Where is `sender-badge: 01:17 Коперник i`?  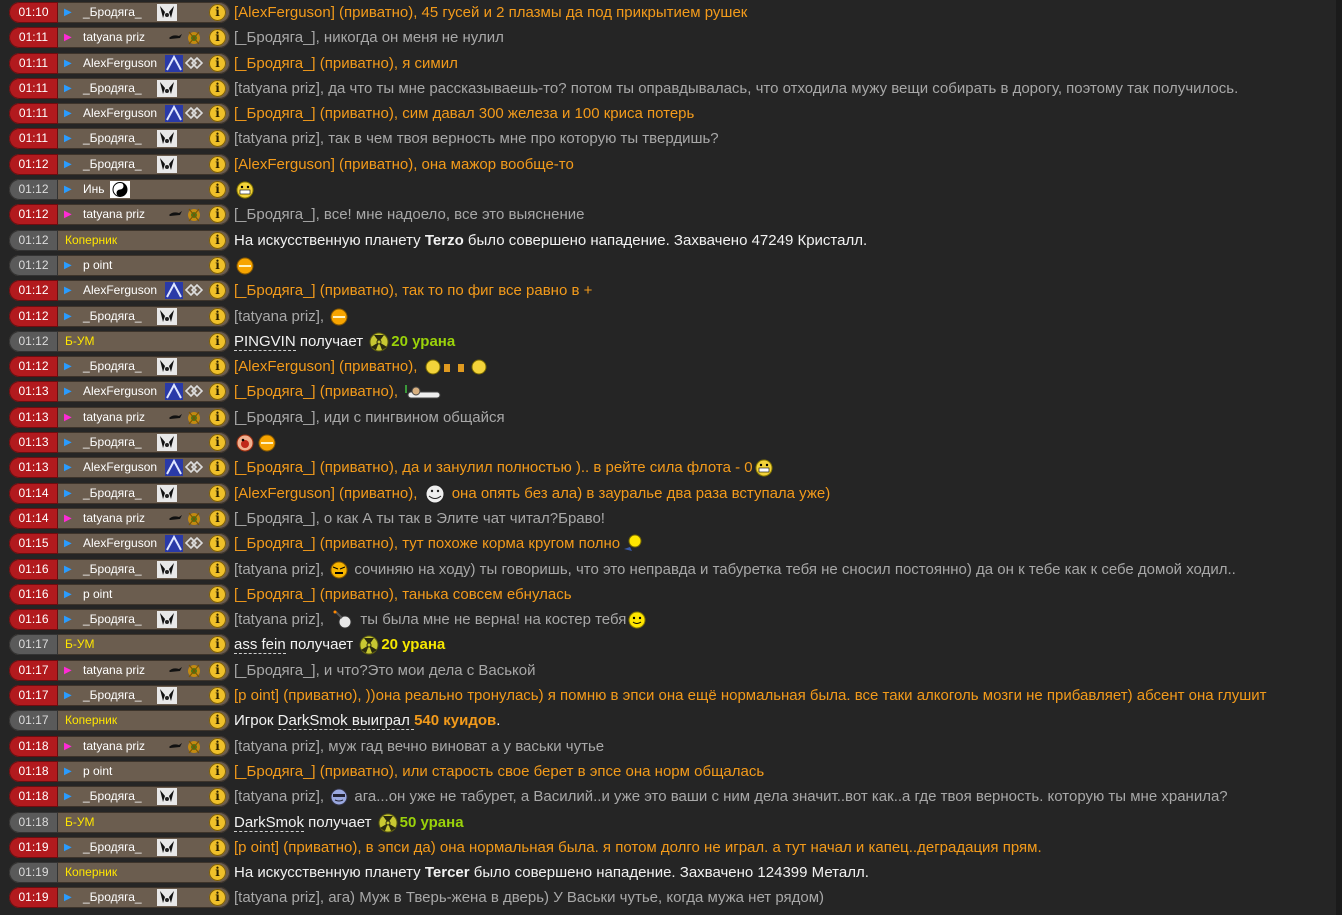 sender-badge: 01:17 Коперник i is located at coordinates (119, 721).